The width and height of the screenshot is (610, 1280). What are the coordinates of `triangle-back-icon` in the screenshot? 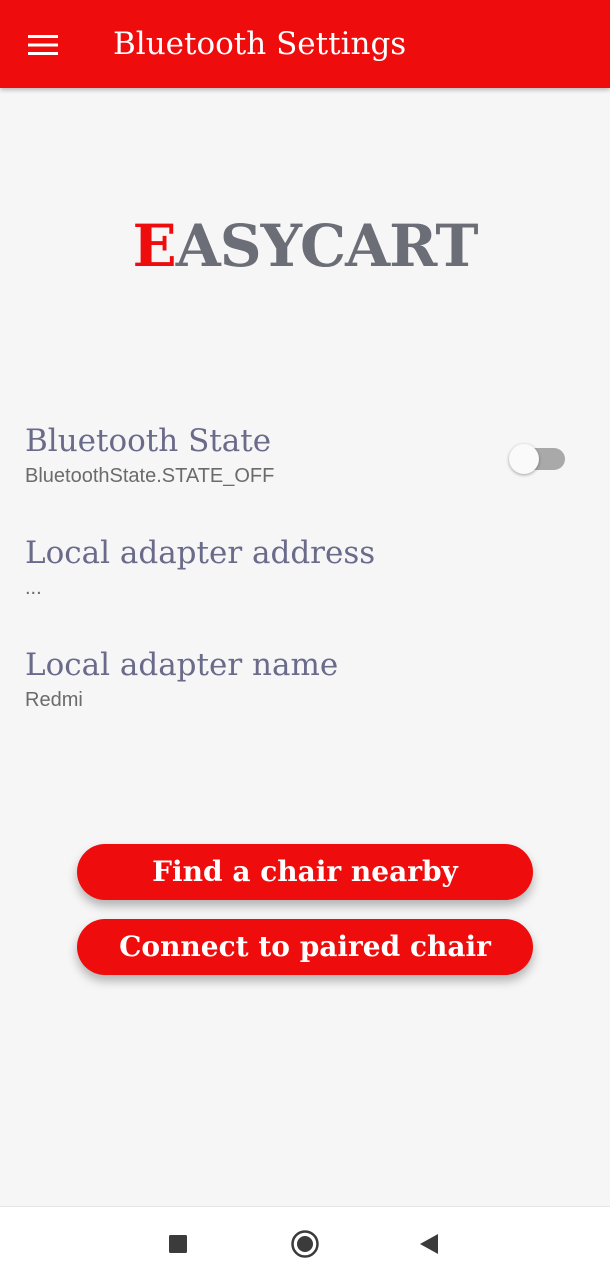 It's located at (429, 1244).